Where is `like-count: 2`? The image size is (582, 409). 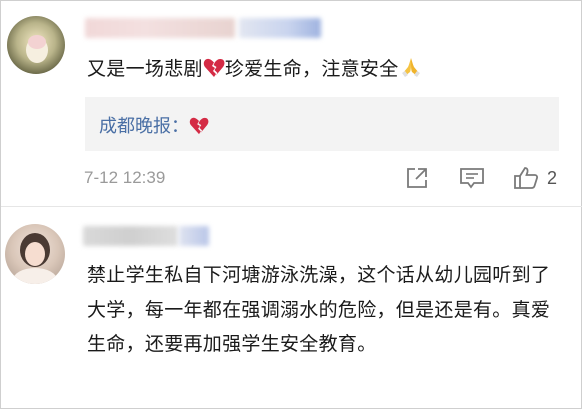 like-count: 2 is located at coordinates (552, 178).